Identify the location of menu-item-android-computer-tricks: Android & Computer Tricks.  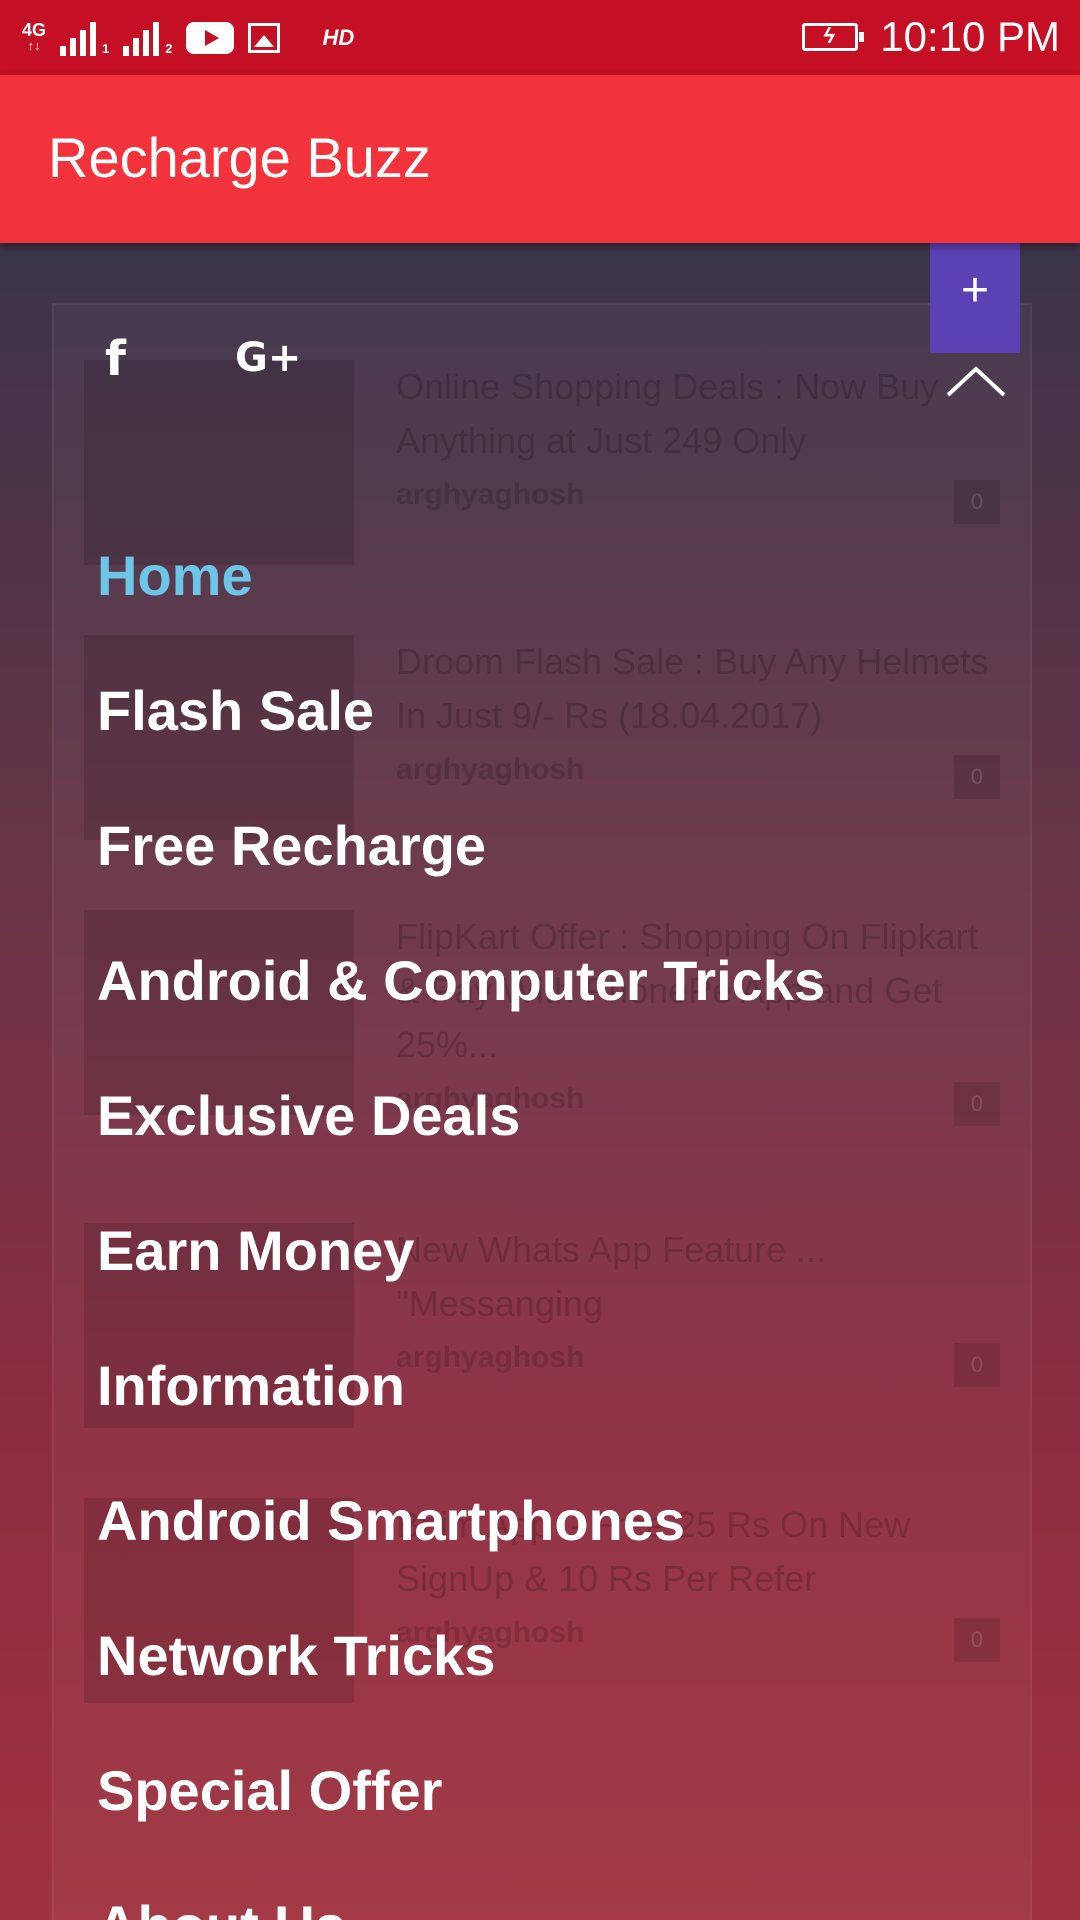
(461, 980).